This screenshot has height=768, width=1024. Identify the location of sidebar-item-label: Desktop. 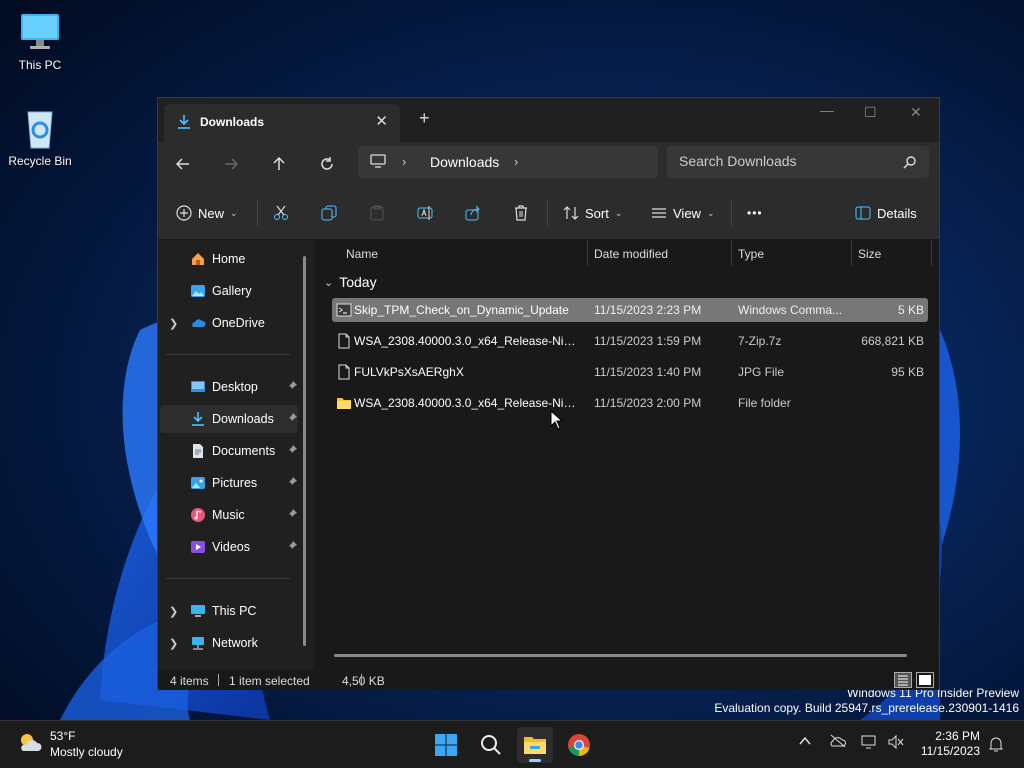
(235, 387).